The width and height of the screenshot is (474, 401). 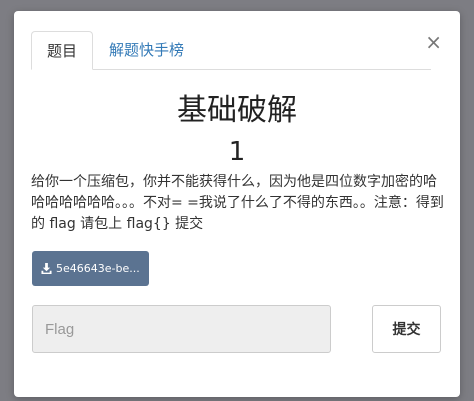 I want to click on close-icon: ×, so click(x=433, y=42).